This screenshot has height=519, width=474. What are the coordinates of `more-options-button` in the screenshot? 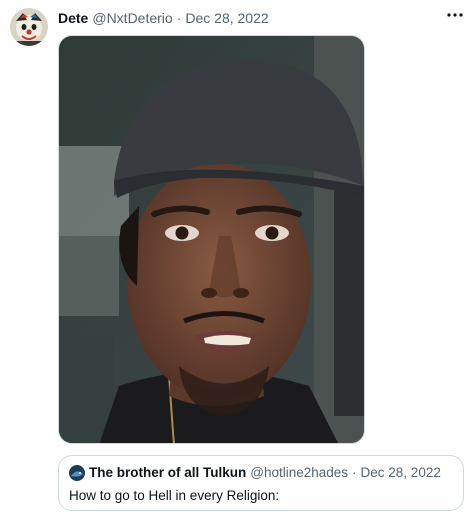 It's located at (455, 15).